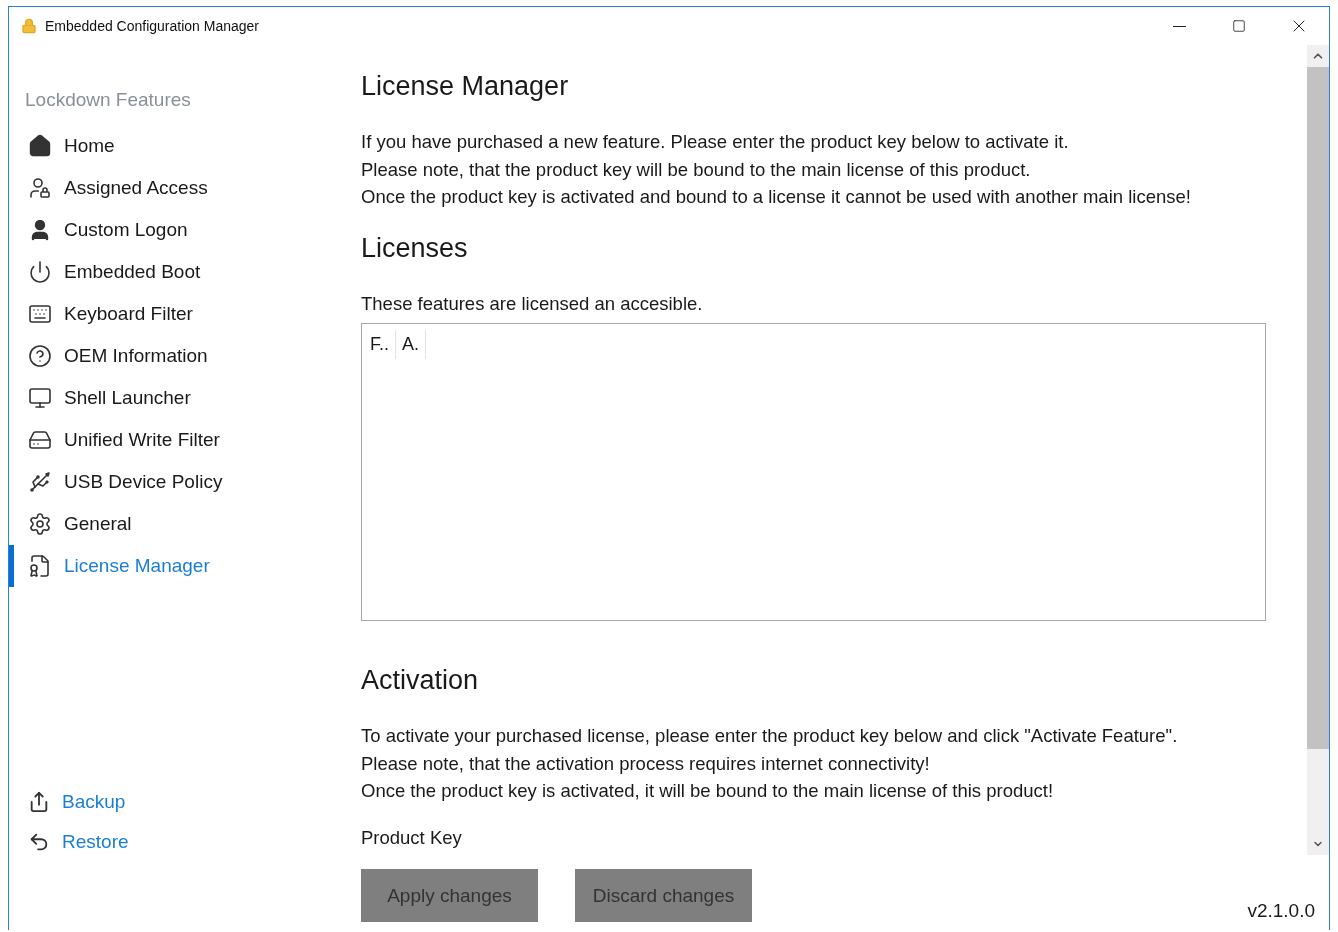 This screenshot has width=1338, height=932. Describe the element at coordinates (39, 802) in the screenshot. I see `export-icon` at that location.